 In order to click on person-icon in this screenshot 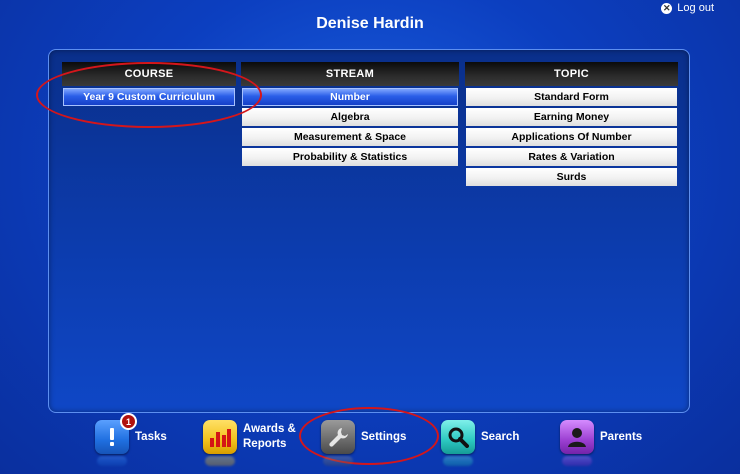, I will do `click(577, 437)`.